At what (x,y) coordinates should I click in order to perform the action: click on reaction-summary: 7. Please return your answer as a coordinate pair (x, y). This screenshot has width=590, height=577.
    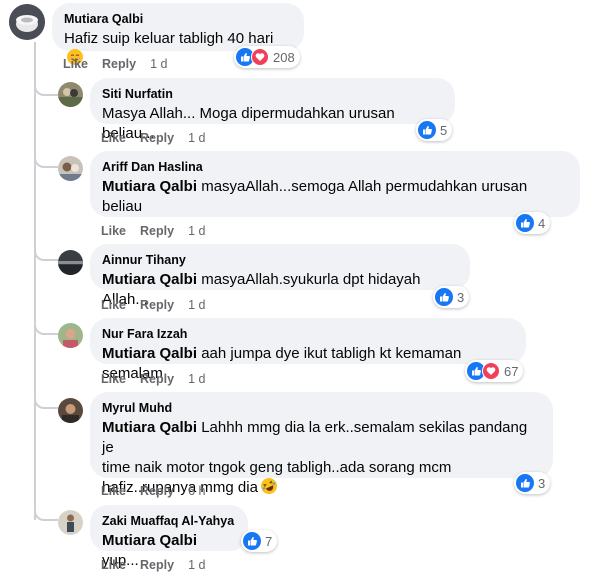
    Looking at the image, I should click on (259, 541).